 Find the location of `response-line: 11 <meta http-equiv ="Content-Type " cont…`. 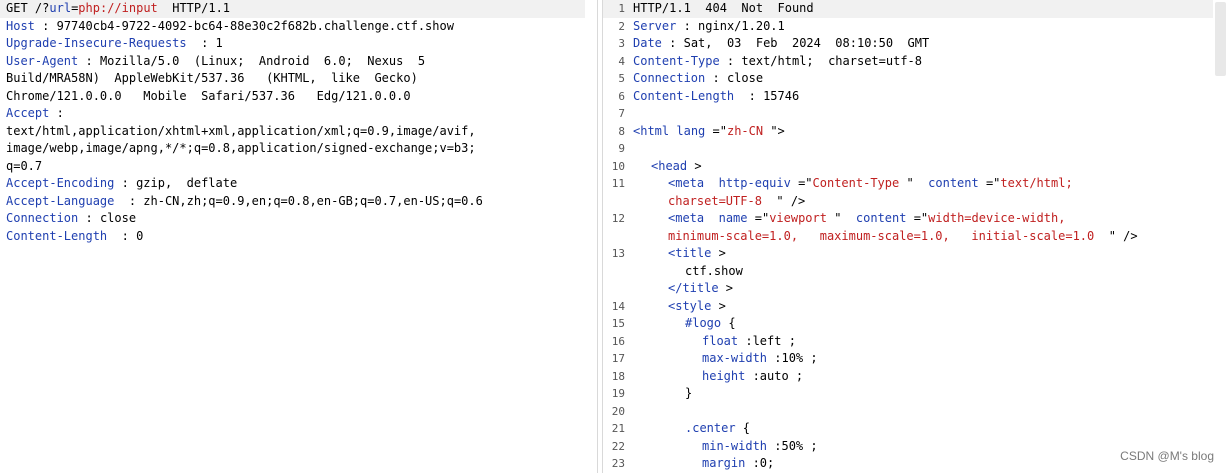

response-line: 11 <meta http-equiv ="Content-Type " cont… is located at coordinates (908, 184).